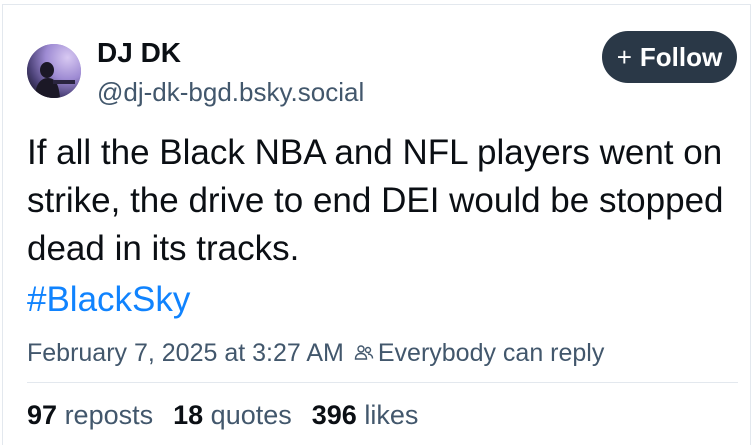  I want to click on engagement-stats: 97 reposts 18 quotes 396 likes, so click(222, 415).